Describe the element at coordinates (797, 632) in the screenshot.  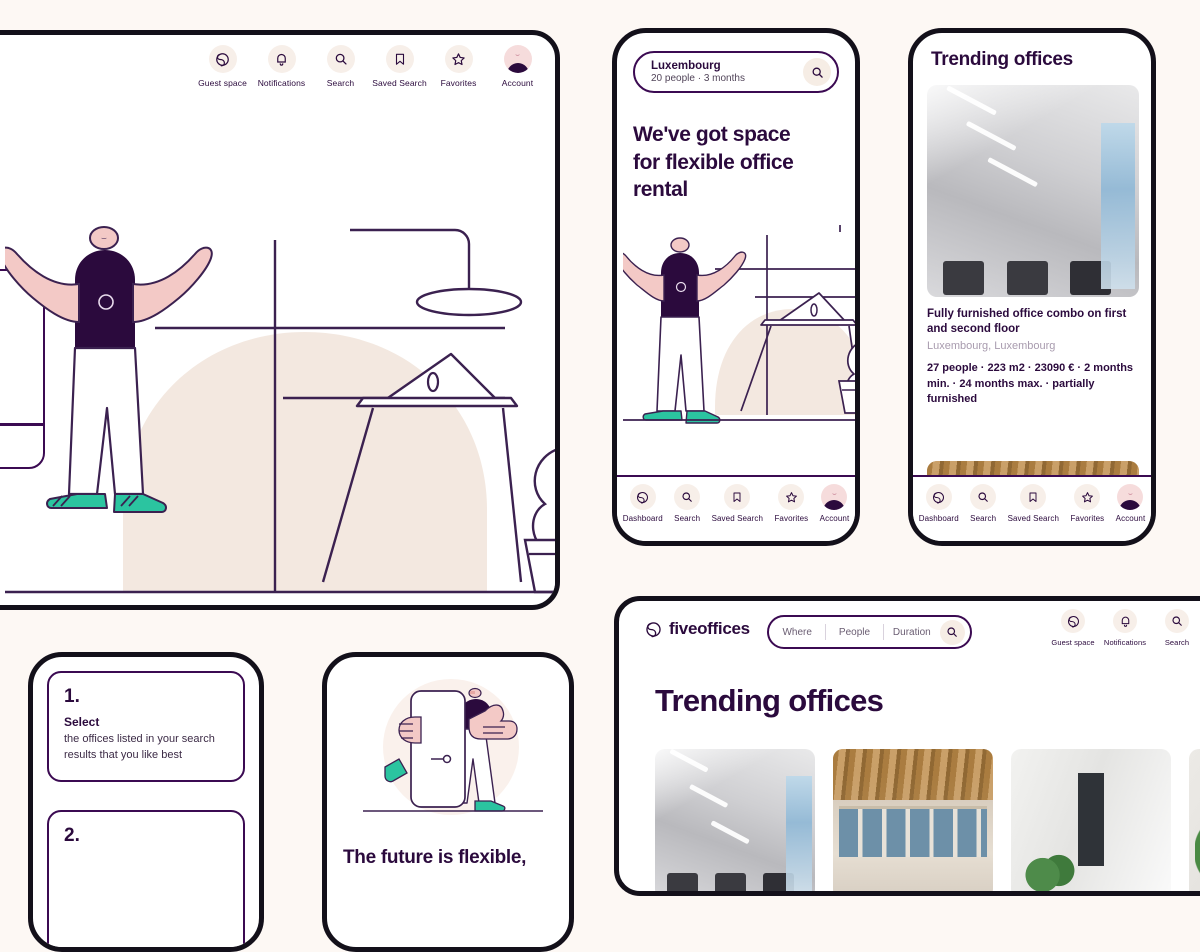
I see `search-segment-where: Where` at that location.